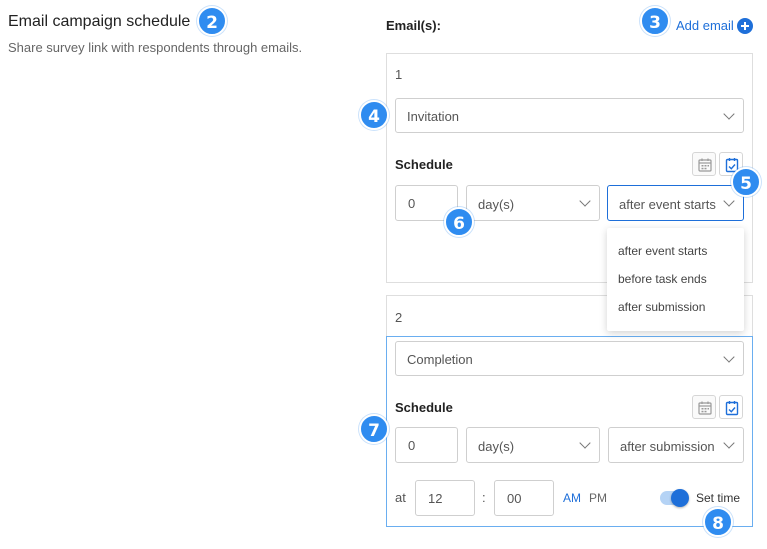 The height and width of the screenshot is (549, 767). I want to click on email-template-select: Completion, so click(569, 358).